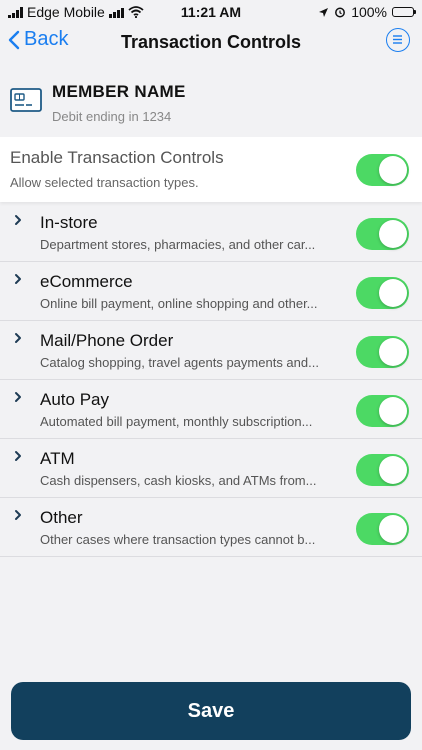 The width and height of the screenshot is (422, 750). Describe the element at coordinates (104, 182) in the screenshot. I see `enable-controls-subtitle: Allow selected transaction types.` at that location.